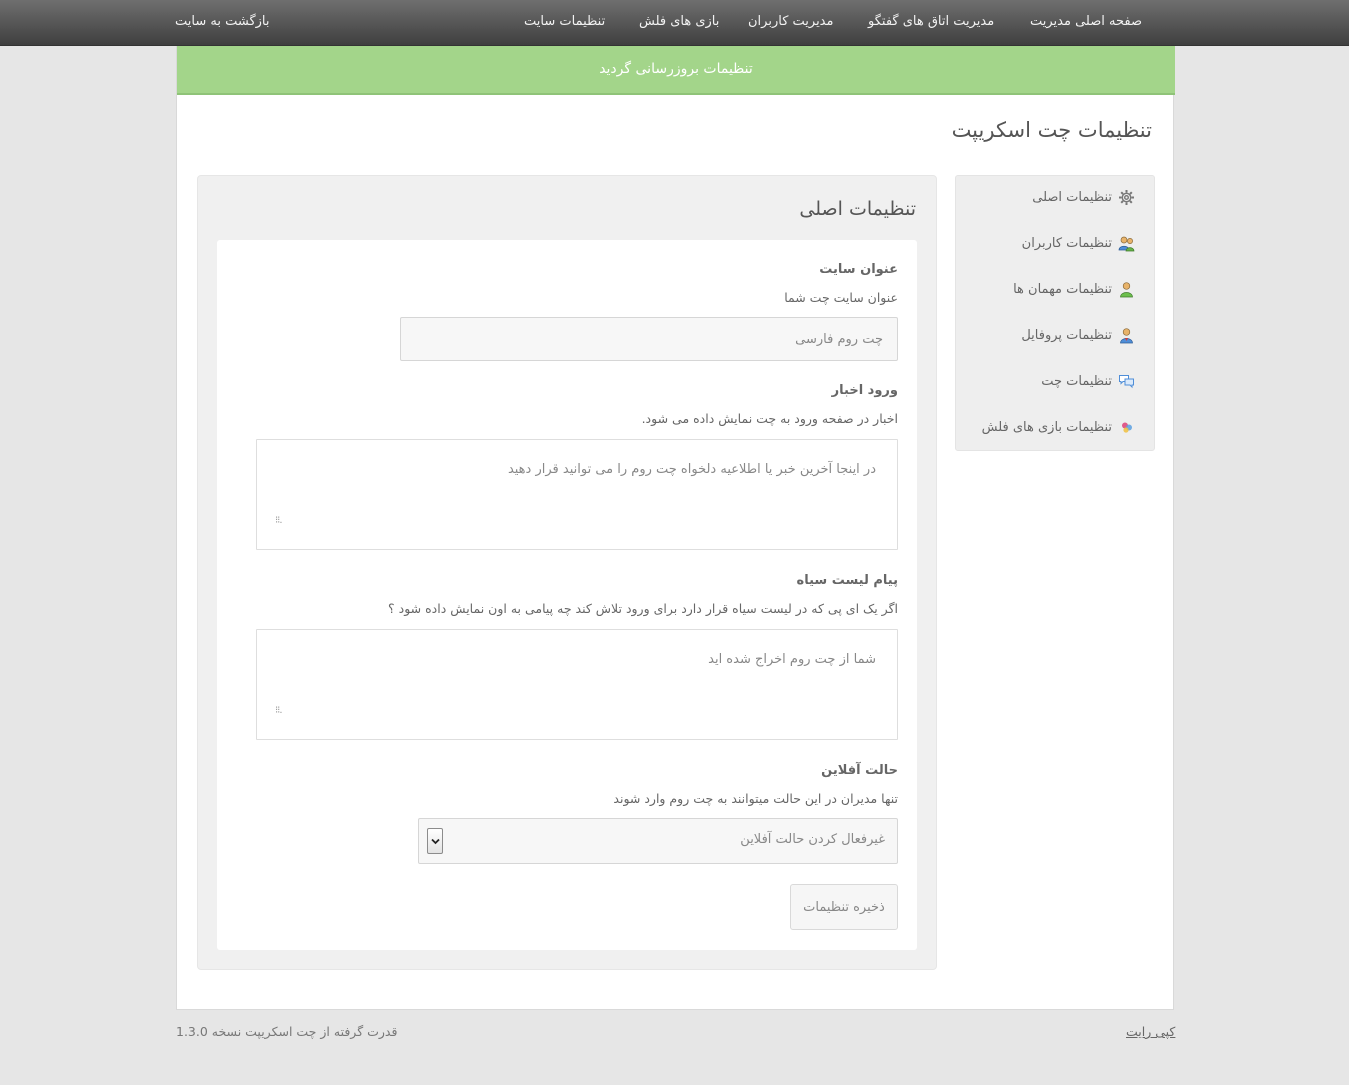  What do you see at coordinates (577, 684) in the screenshot?
I see `blacklist-textarea` at bounding box center [577, 684].